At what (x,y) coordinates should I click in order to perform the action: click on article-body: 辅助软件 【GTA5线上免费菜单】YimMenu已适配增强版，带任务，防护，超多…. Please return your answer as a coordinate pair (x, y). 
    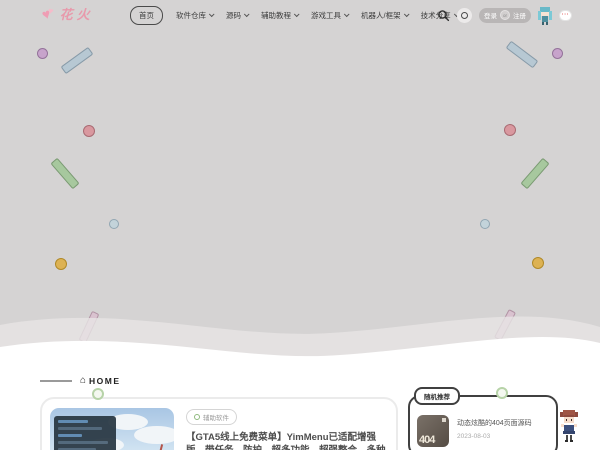
    Looking at the image, I should click on (290, 428).